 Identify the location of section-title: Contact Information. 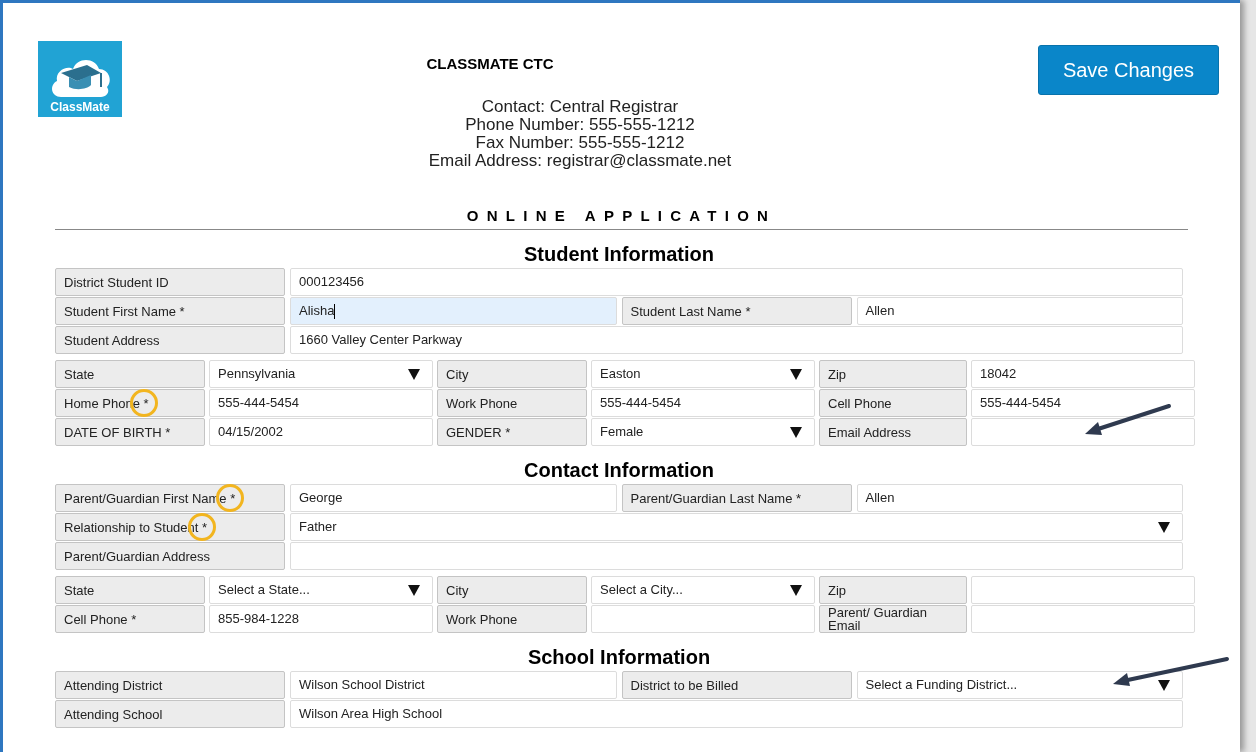
(619, 470).